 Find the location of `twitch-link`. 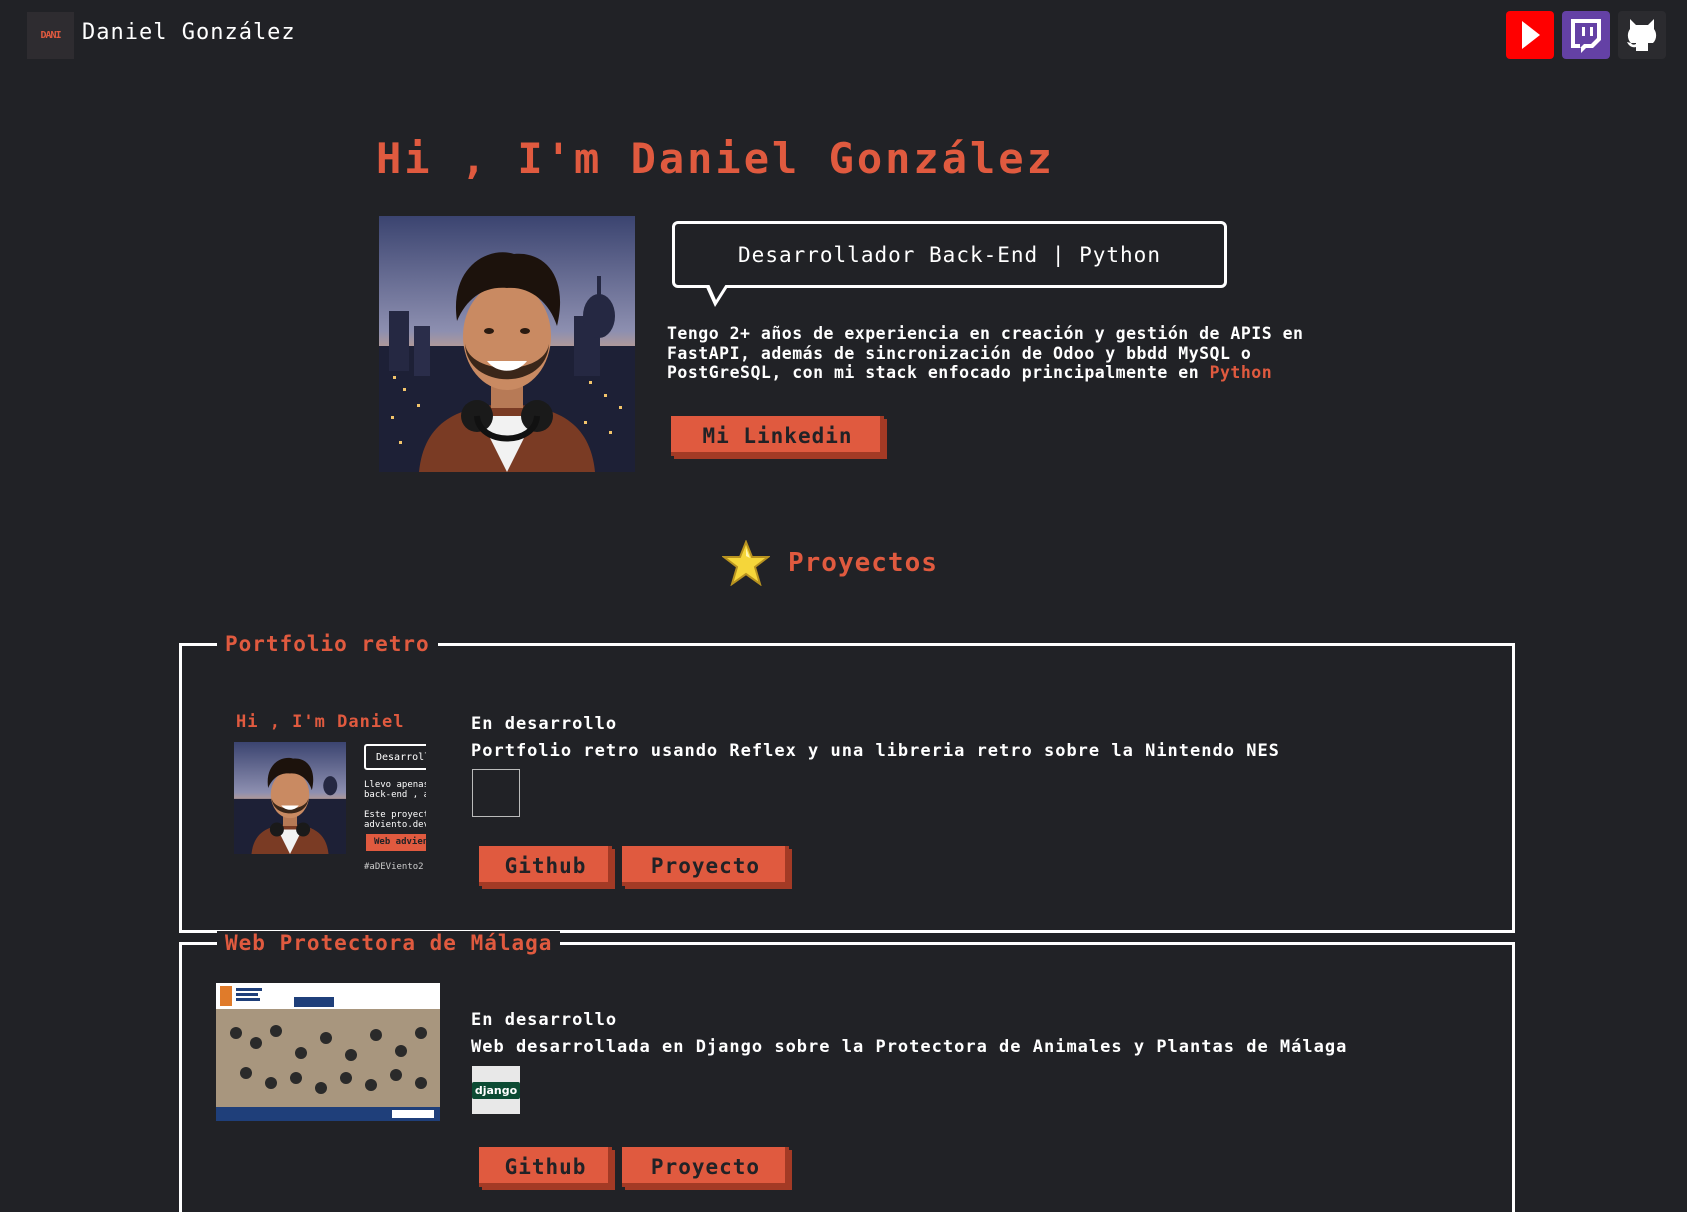

twitch-link is located at coordinates (1586, 35).